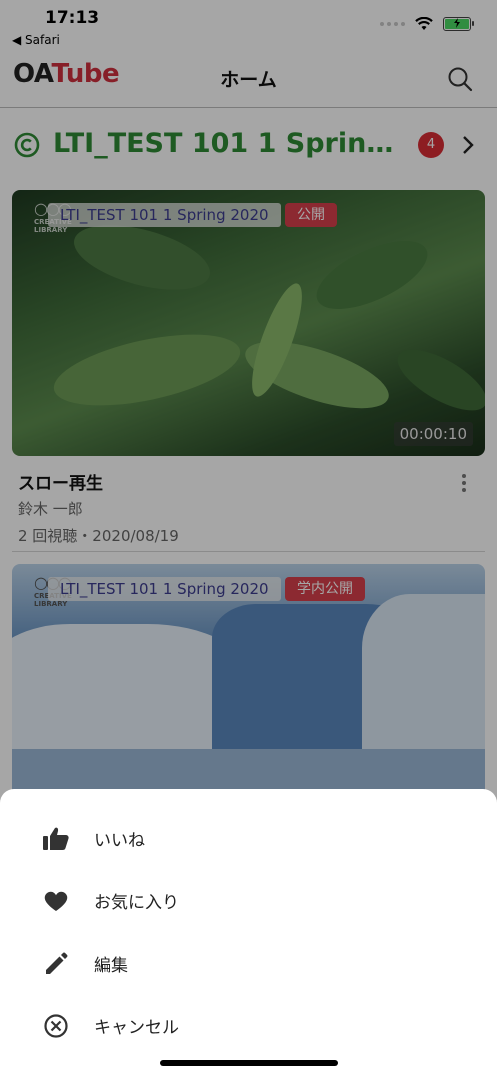 This screenshot has width=497, height=1076. I want to click on like-label: いいね, so click(119, 841).